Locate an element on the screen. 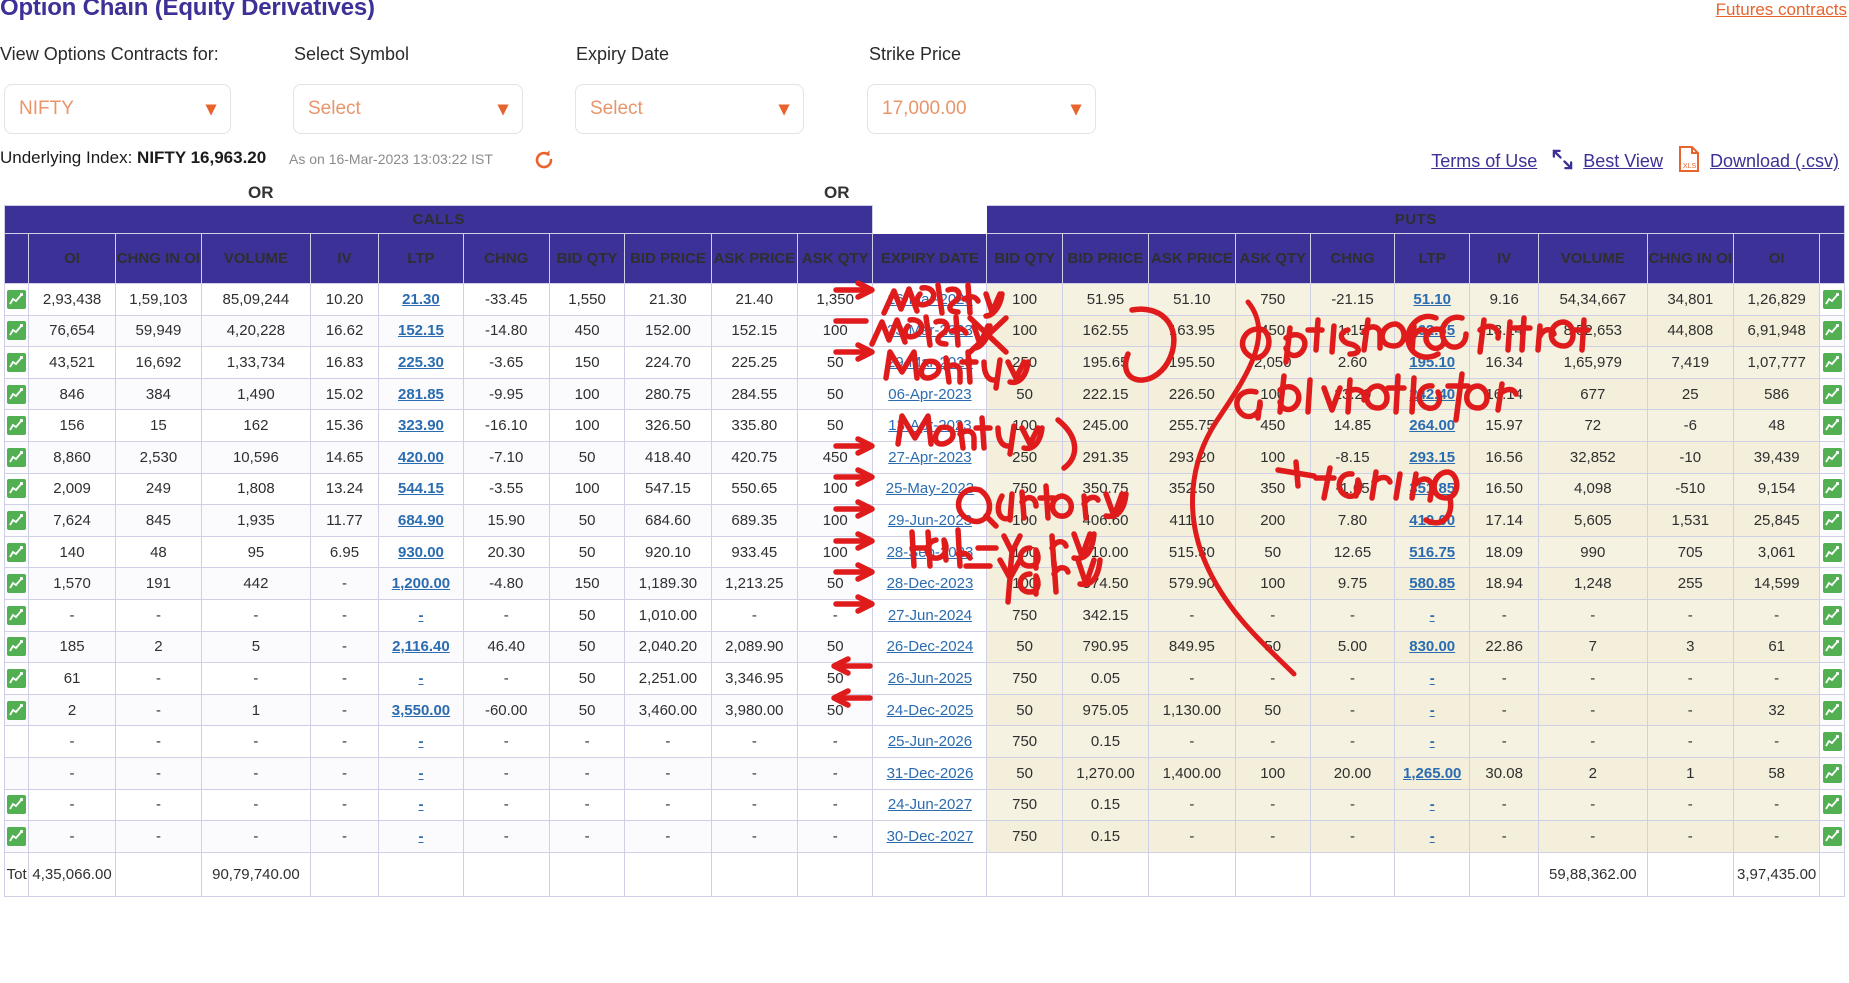  puts-col-ask-price: ASK PRICE is located at coordinates (1192, 258).